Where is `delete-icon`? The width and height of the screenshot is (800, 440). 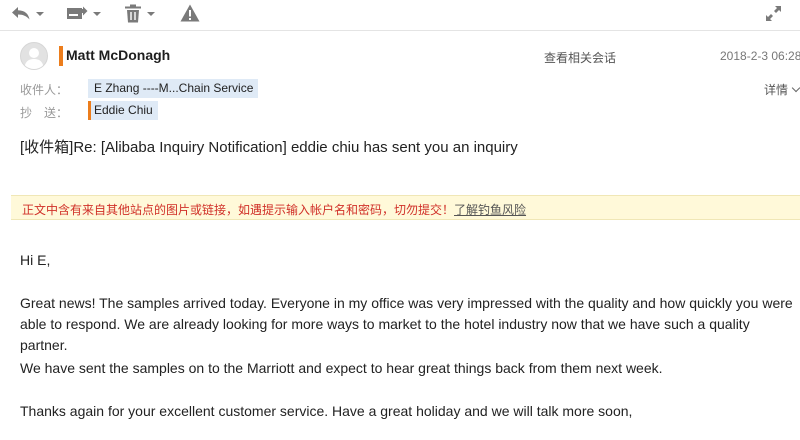
delete-icon is located at coordinates (133, 13).